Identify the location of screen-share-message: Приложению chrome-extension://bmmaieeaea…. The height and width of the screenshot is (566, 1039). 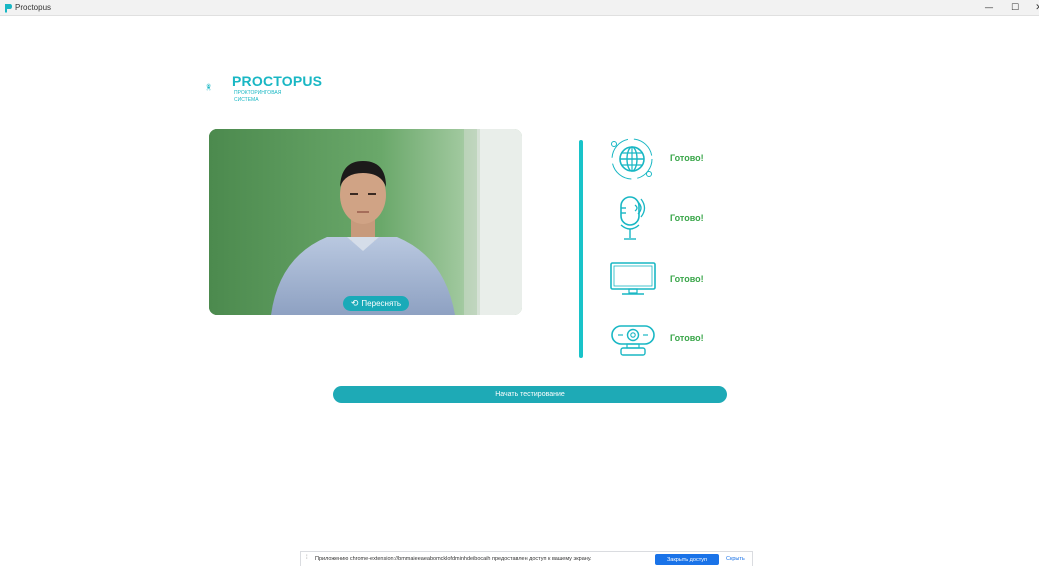
(453, 559).